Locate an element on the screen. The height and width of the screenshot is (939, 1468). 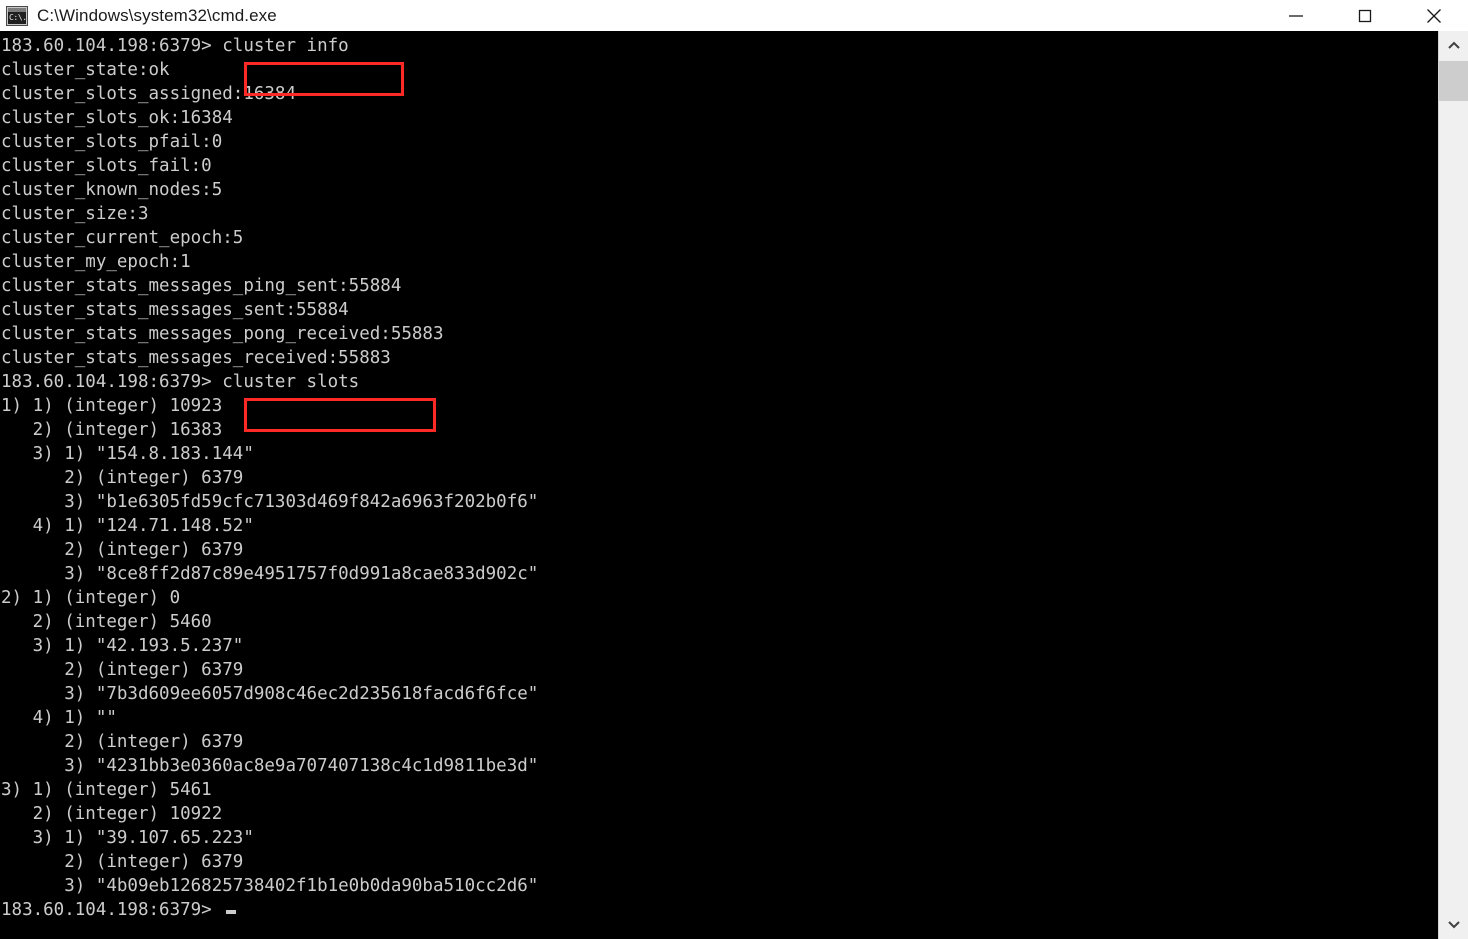
terminal-line: 1) 1) (integer) 10923 is located at coordinates (112, 406).